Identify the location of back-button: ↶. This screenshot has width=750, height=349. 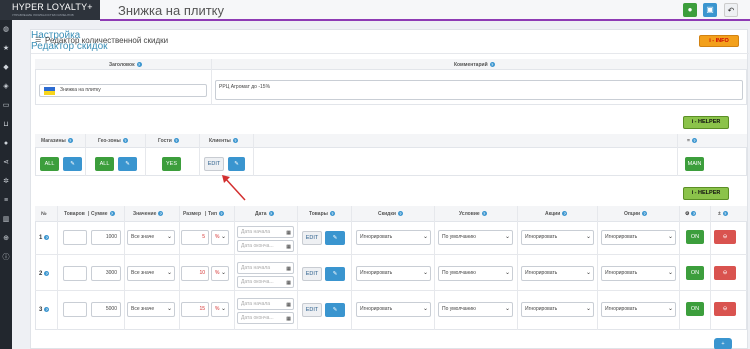
(731, 10).